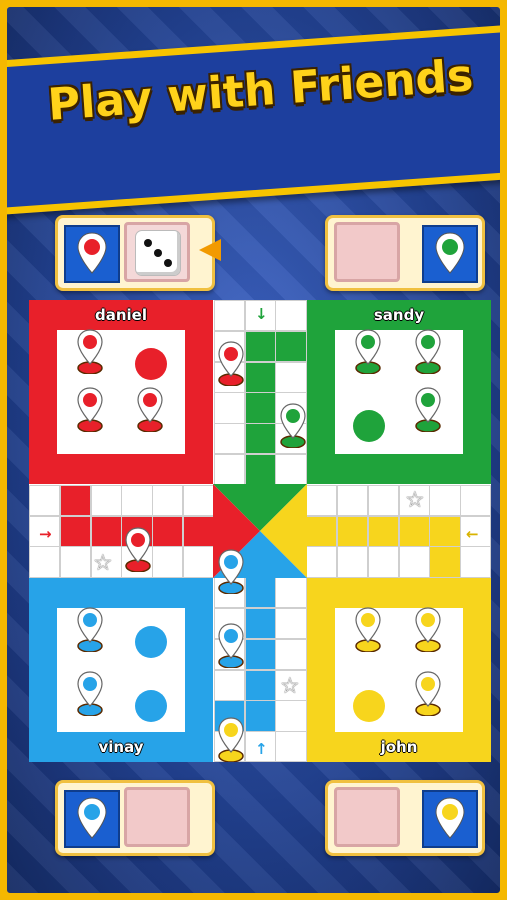 This screenshot has width=507, height=900. I want to click on dice-dock-red, so click(135, 253).